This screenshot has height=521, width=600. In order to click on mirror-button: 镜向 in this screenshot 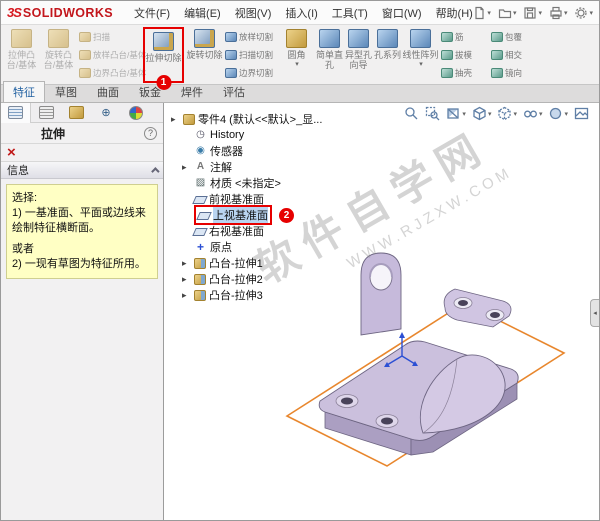, I will do `click(514, 73)`.